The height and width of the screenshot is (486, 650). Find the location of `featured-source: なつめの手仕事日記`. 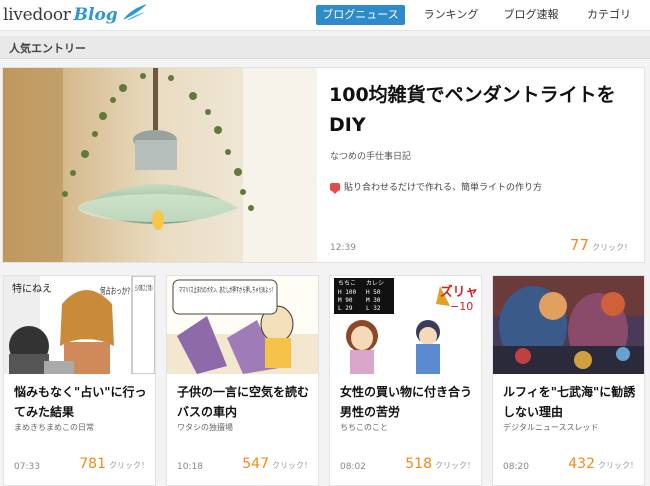

featured-source: なつめの手仕事日記 is located at coordinates (370, 155).